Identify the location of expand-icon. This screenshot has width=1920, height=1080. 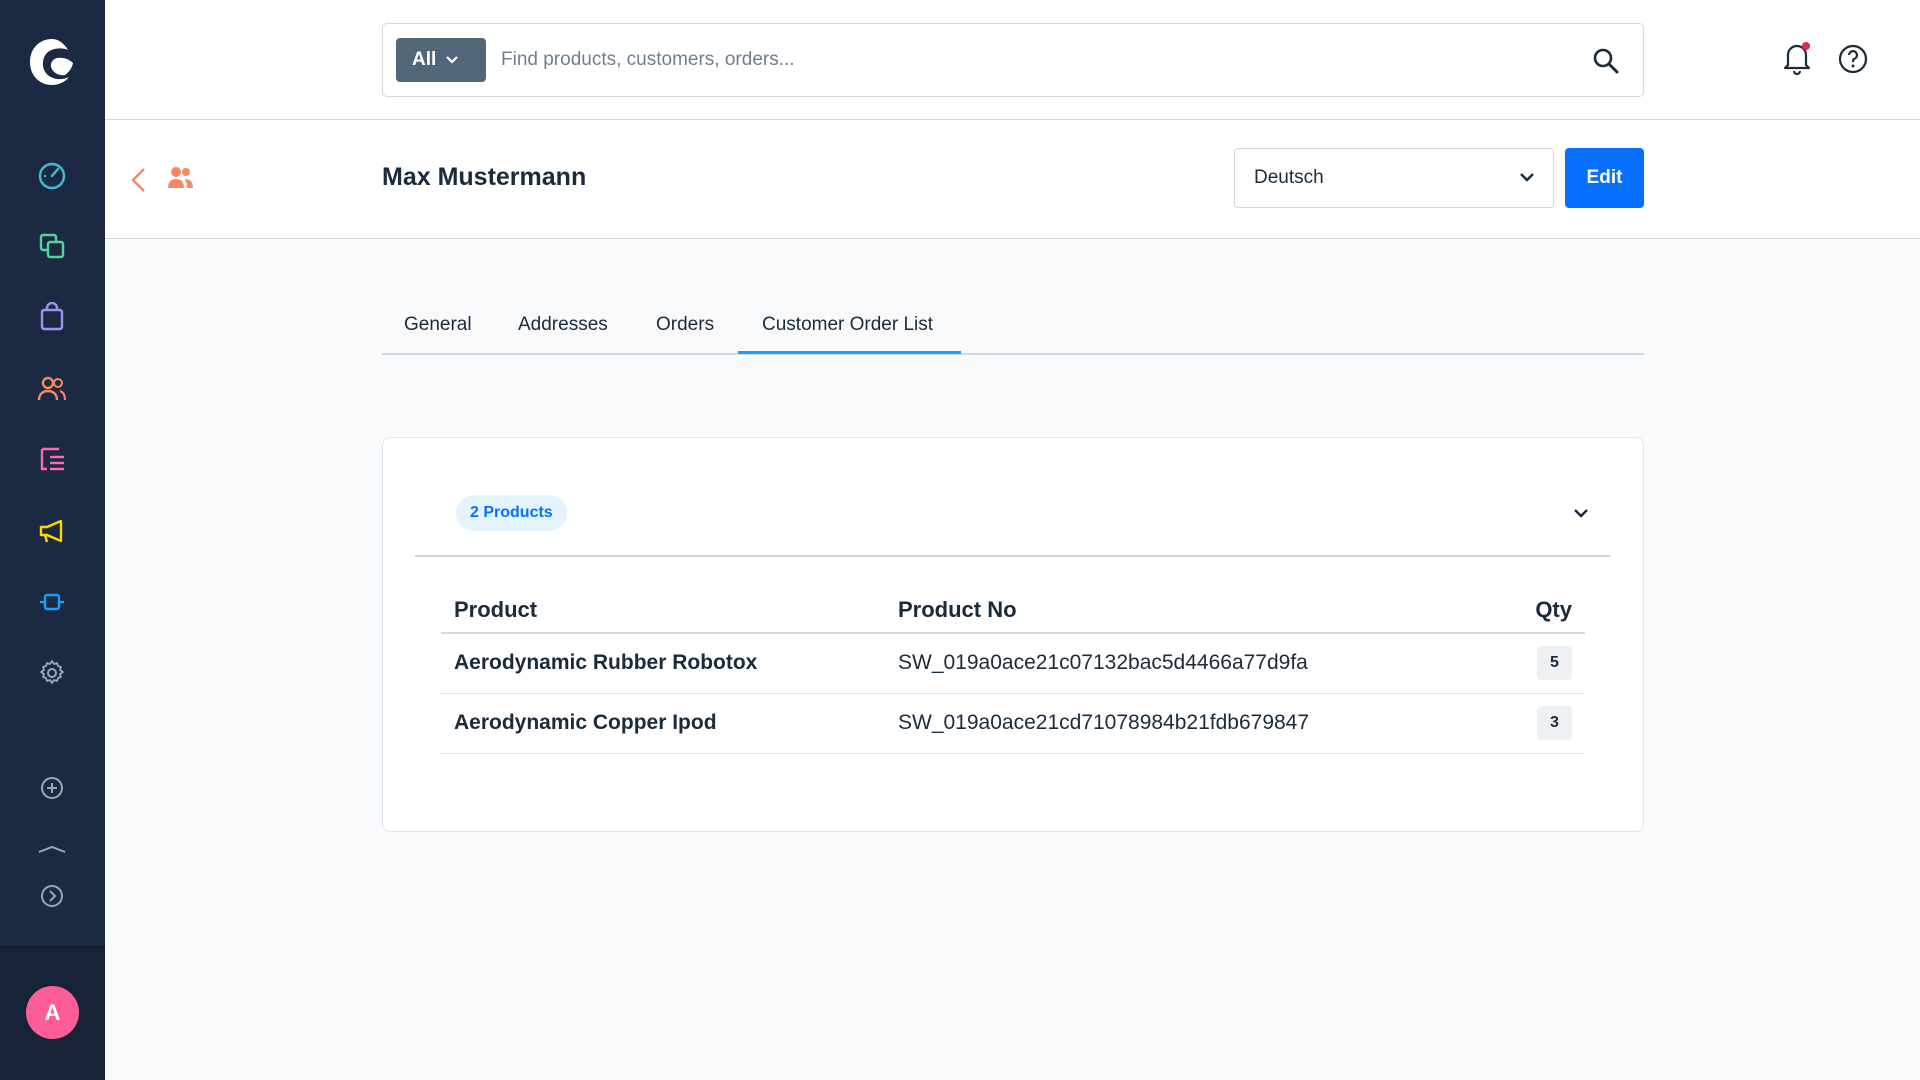
(52, 896).